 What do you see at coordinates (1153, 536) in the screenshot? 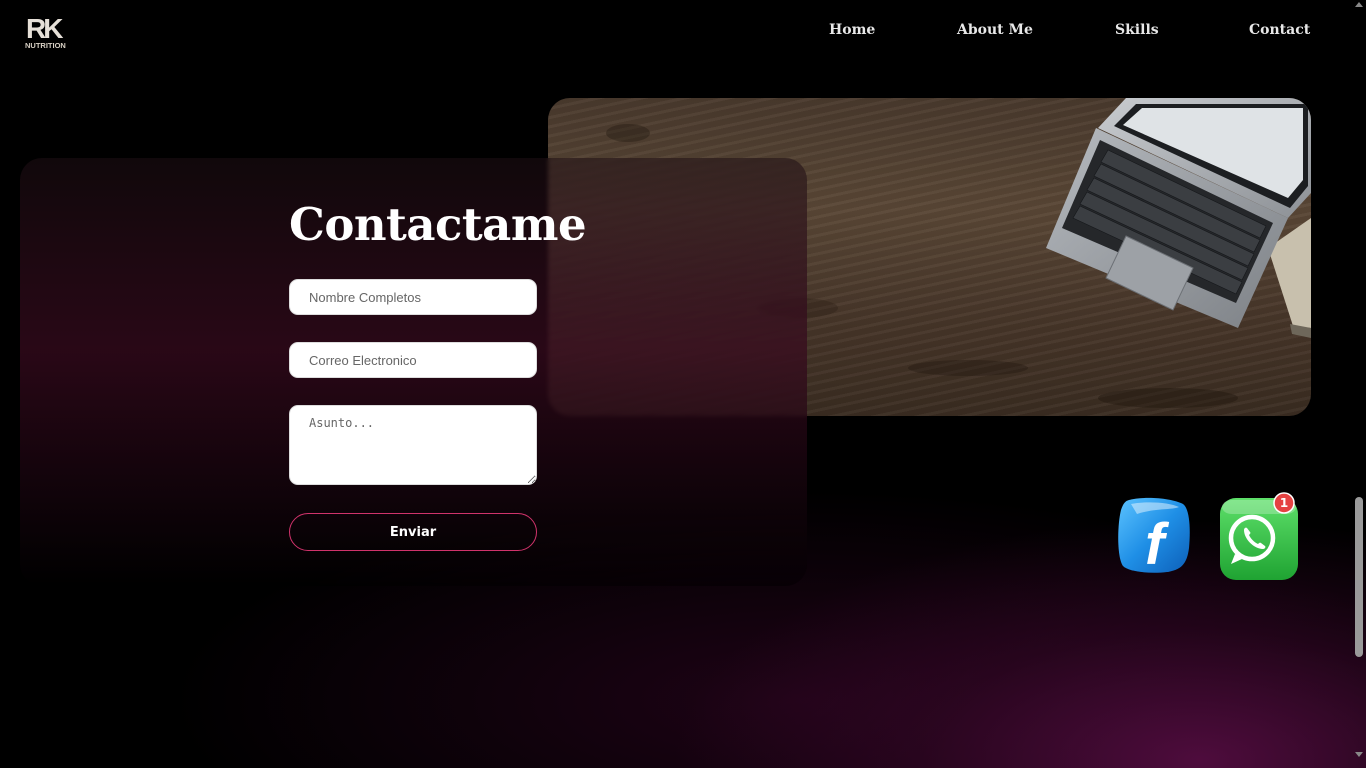
I see `facebook-icon: f` at bounding box center [1153, 536].